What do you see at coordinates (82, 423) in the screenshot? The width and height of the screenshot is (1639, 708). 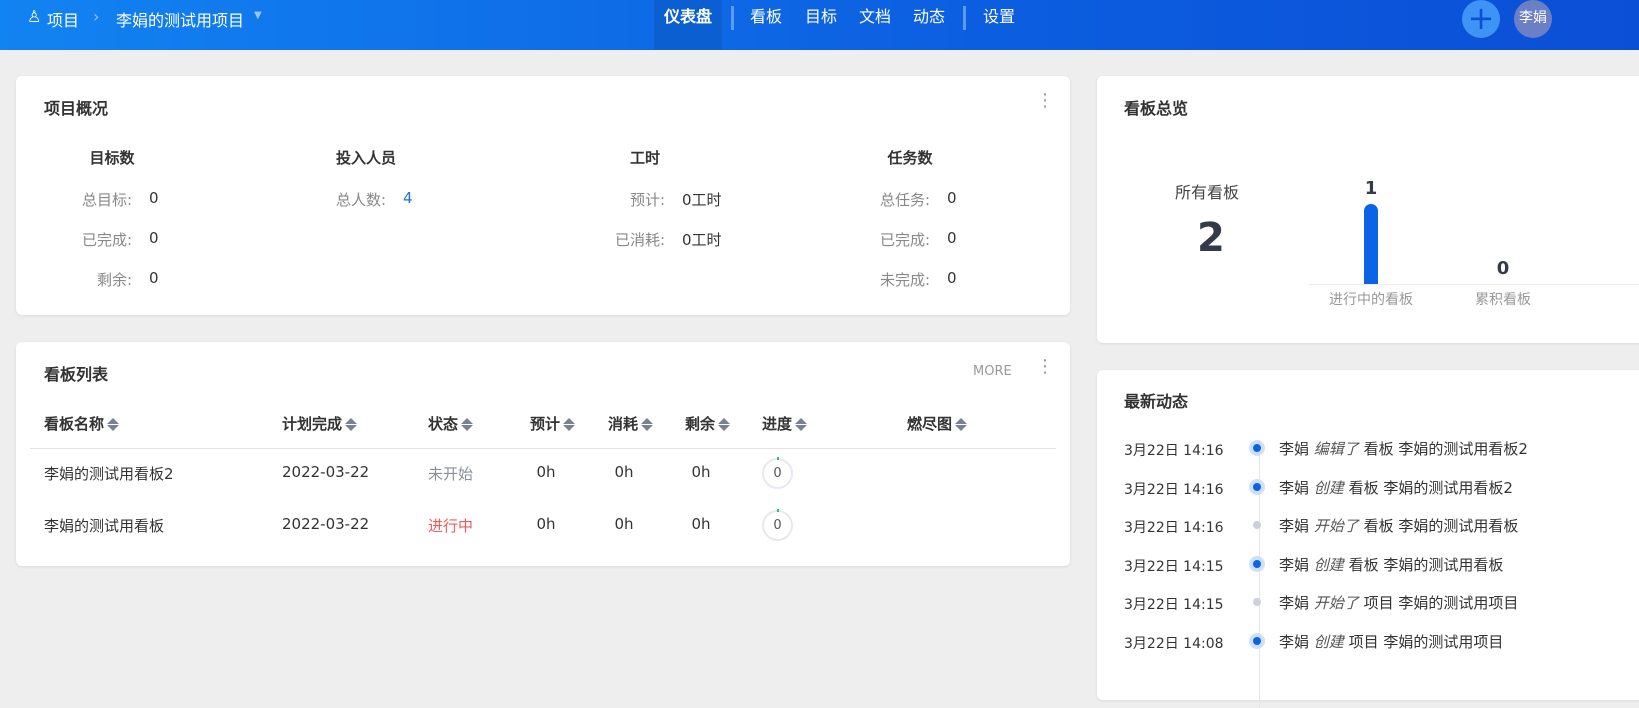 I see `column-header: 看板名称` at bounding box center [82, 423].